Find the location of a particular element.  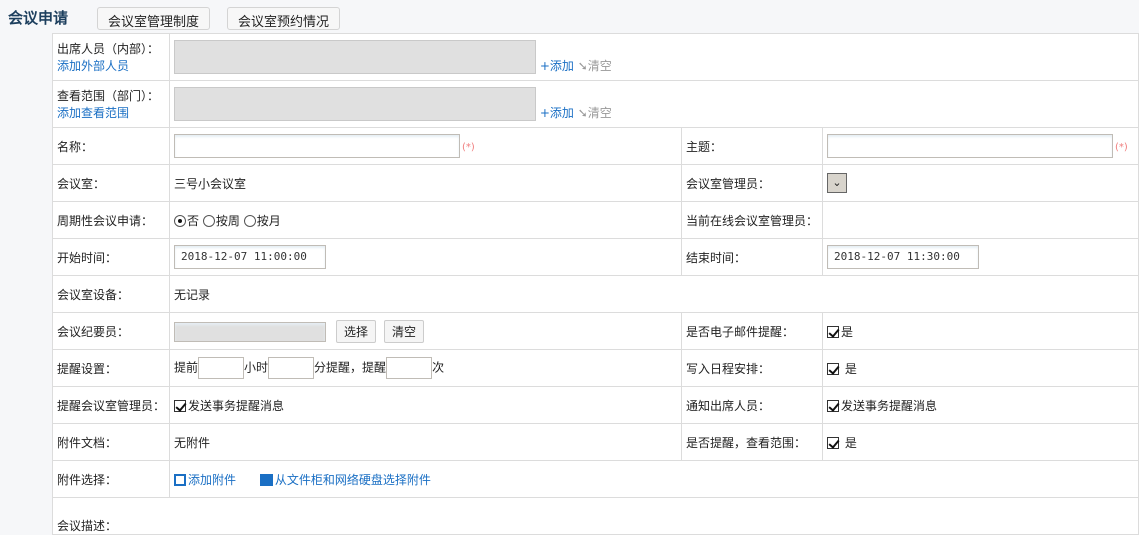

notify-label: 通知出席人员： is located at coordinates (752, 405).